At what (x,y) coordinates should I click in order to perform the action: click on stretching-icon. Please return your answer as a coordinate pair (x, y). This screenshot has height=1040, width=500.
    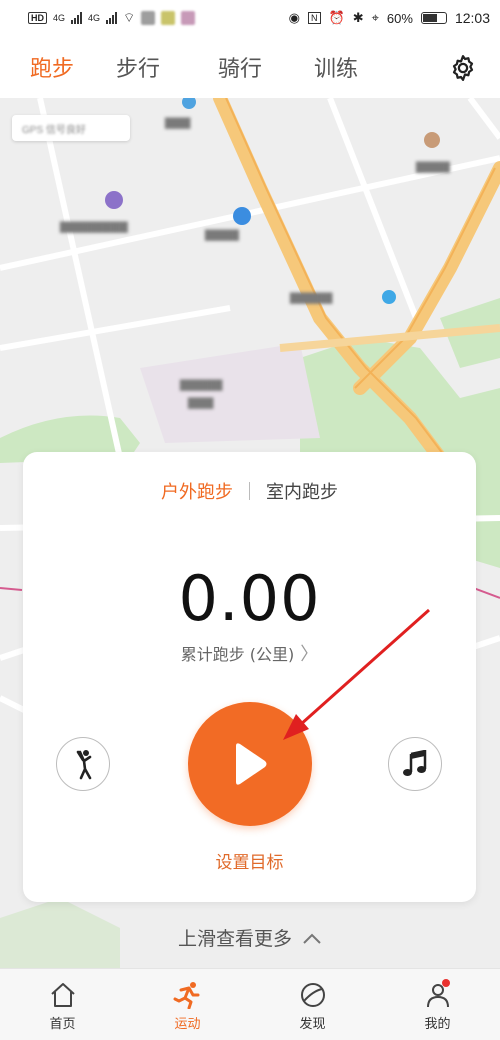
    Looking at the image, I should click on (84, 765).